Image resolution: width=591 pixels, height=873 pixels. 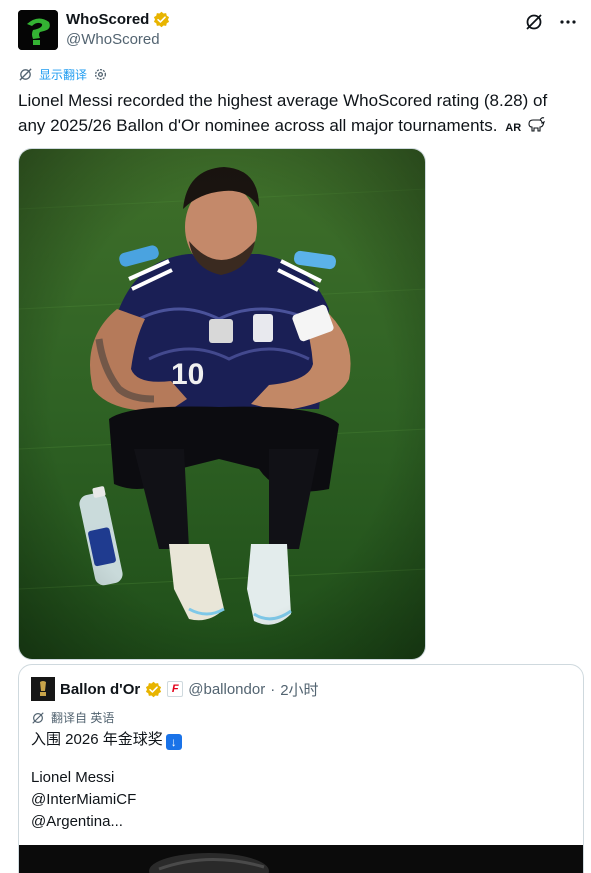 I want to click on quoted-tweet-header: Ballon d'Or F @ballondor · 2小时, so click(x=175, y=689).